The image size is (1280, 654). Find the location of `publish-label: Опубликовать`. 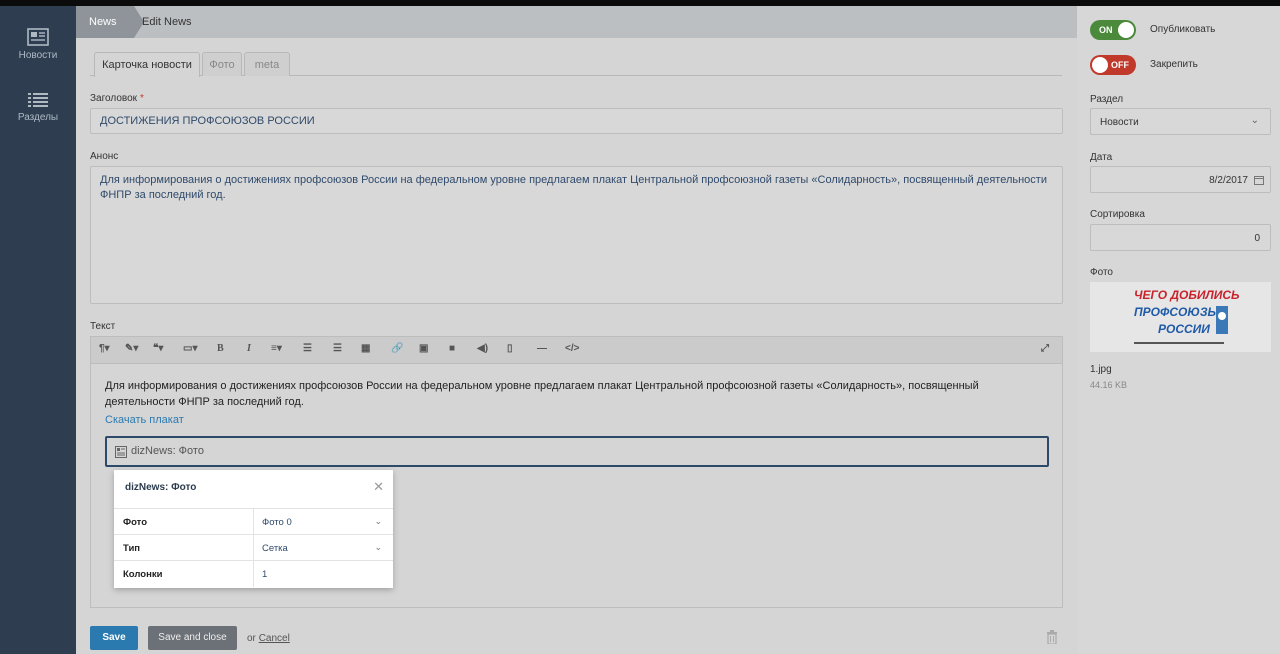

publish-label: Опубликовать is located at coordinates (1183, 29).